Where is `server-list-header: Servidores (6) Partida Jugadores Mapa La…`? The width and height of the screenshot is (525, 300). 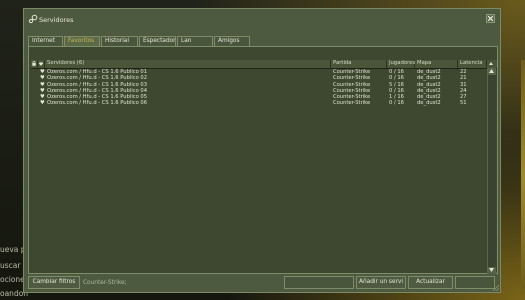 server-list-header: Servidores (6) Partida Jugadores Mapa La… is located at coordinates (264, 64).